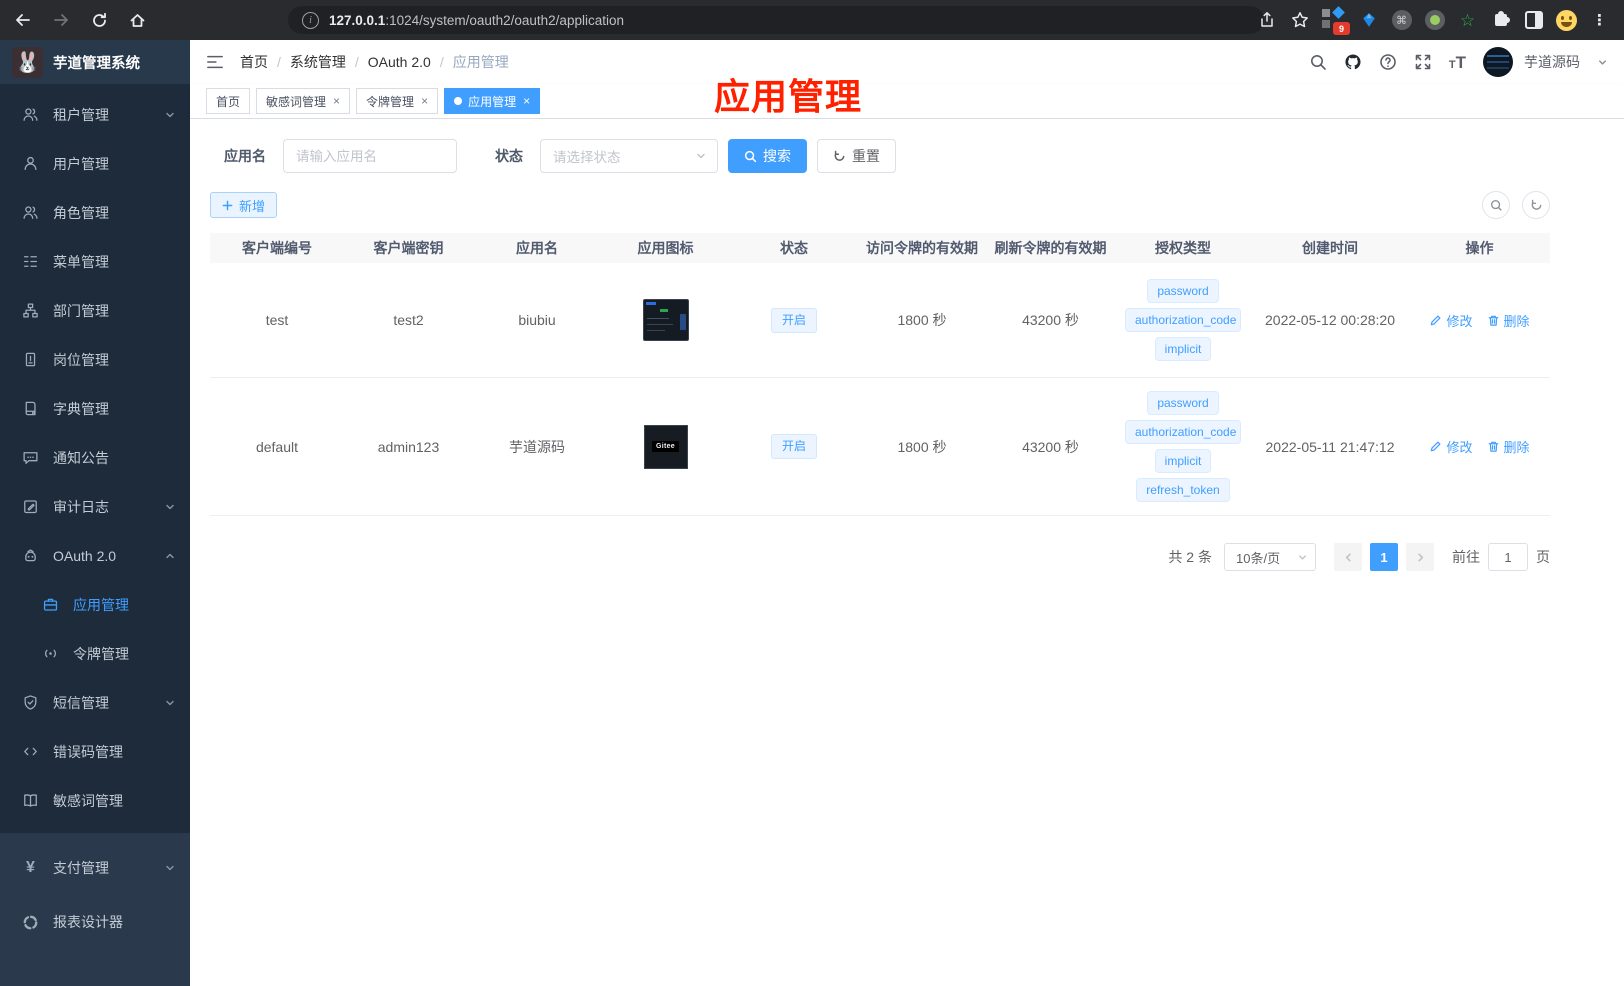  I want to click on breadcrumb-home: 首页, so click(254, 62).